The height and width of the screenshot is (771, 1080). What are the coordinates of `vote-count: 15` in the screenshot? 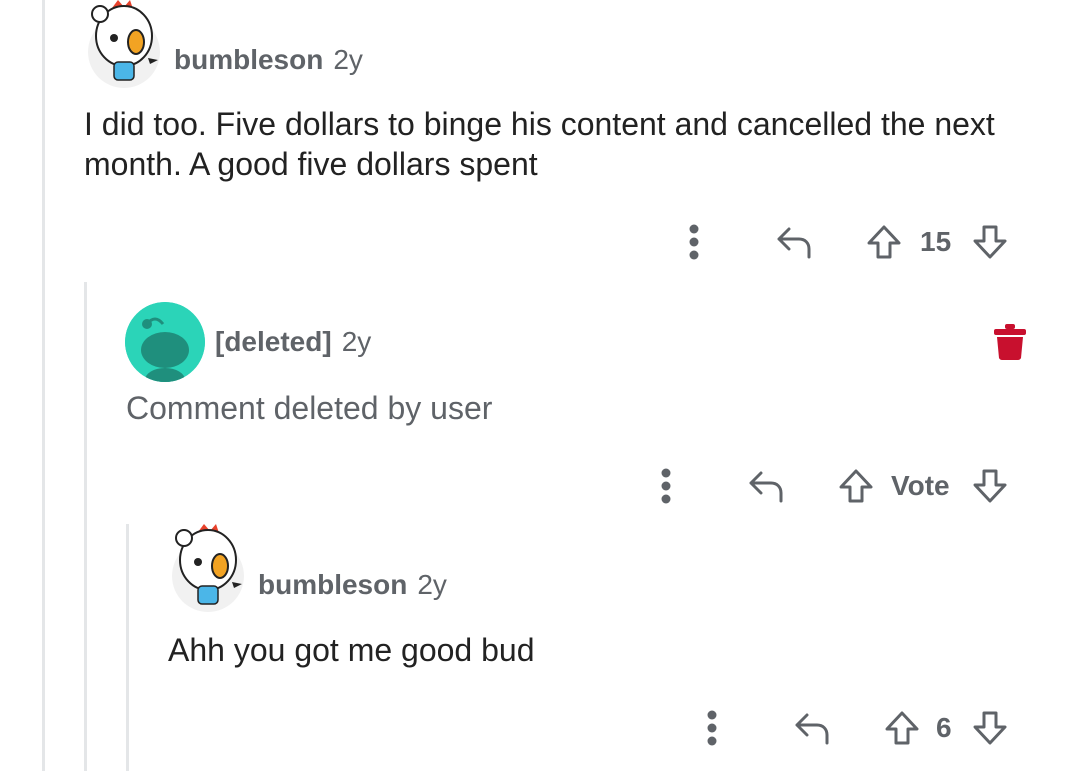 It's located at (936, 241).